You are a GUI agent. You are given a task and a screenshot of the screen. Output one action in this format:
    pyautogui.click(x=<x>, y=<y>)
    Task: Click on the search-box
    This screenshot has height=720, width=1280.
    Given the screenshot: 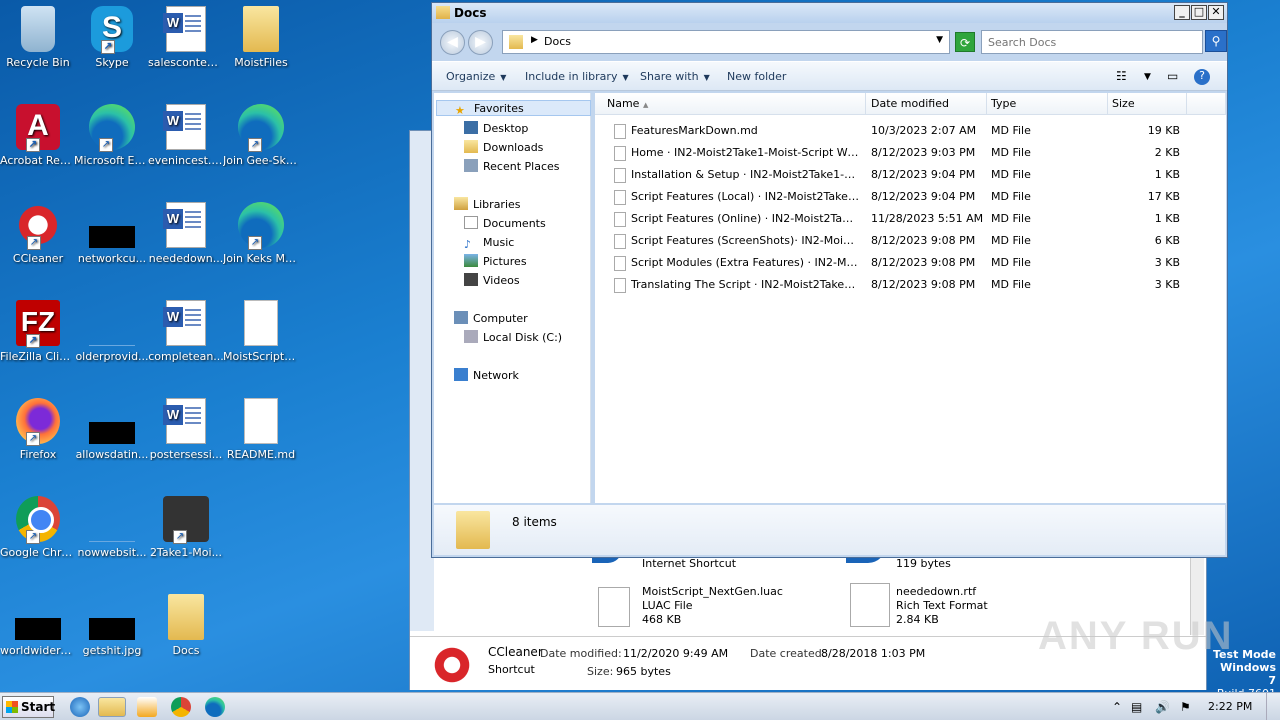 What is the action you would take?
    pyautogui.click(x=1092, y=42)
    